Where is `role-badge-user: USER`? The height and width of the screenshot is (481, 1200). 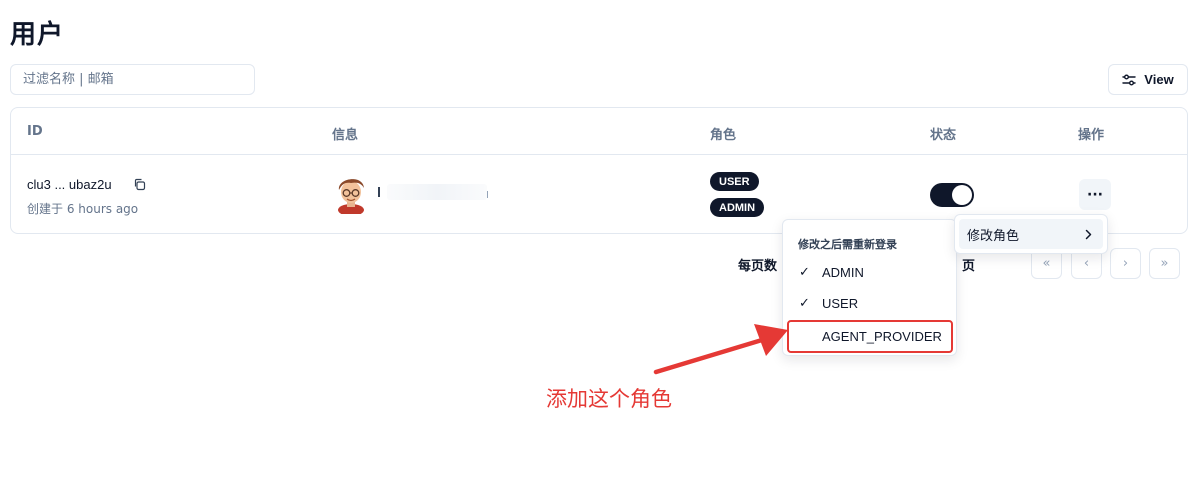 role-badge-user: USER is located at coordinates (734, 181).